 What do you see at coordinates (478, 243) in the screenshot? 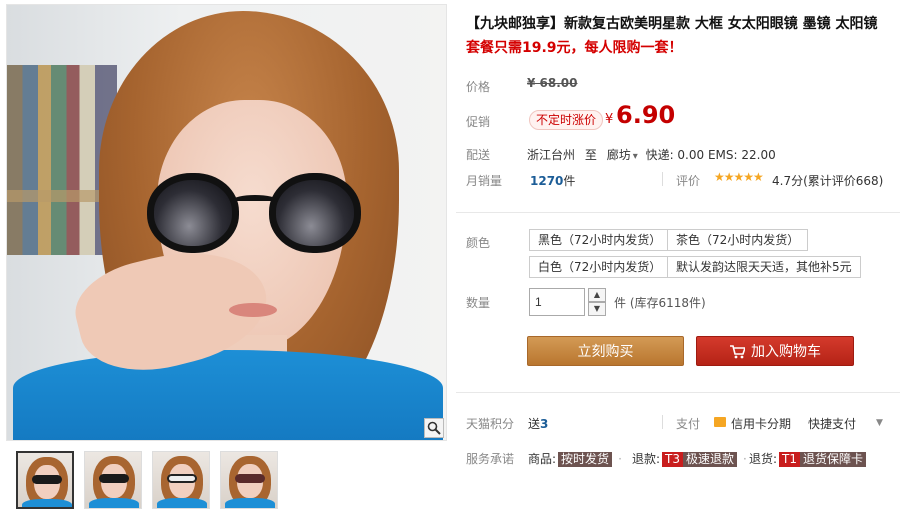
I see `color-label: 颜色` at bounding box center [478, 243].